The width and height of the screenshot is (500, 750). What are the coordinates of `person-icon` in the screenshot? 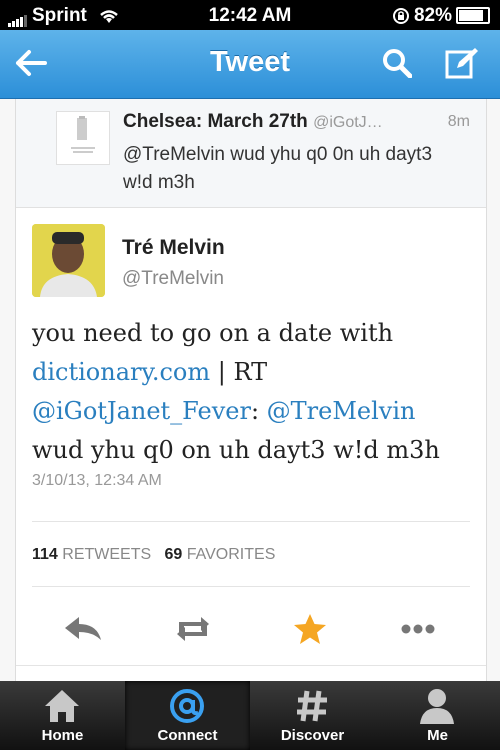 It's located at (437, 706).